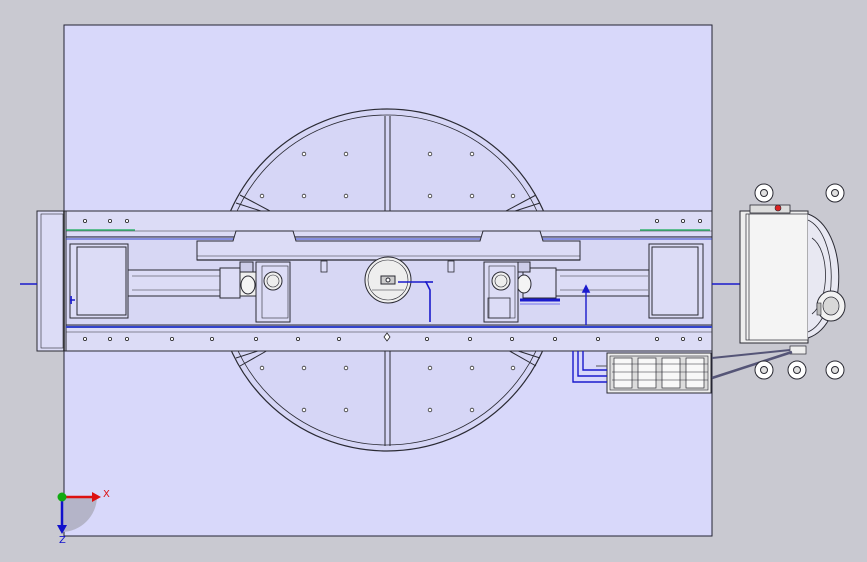 This screenshot has height=562, width=867. Describe the element at coordinates (659, 373) in the screenshot. I see `valve-manifold` at that location.